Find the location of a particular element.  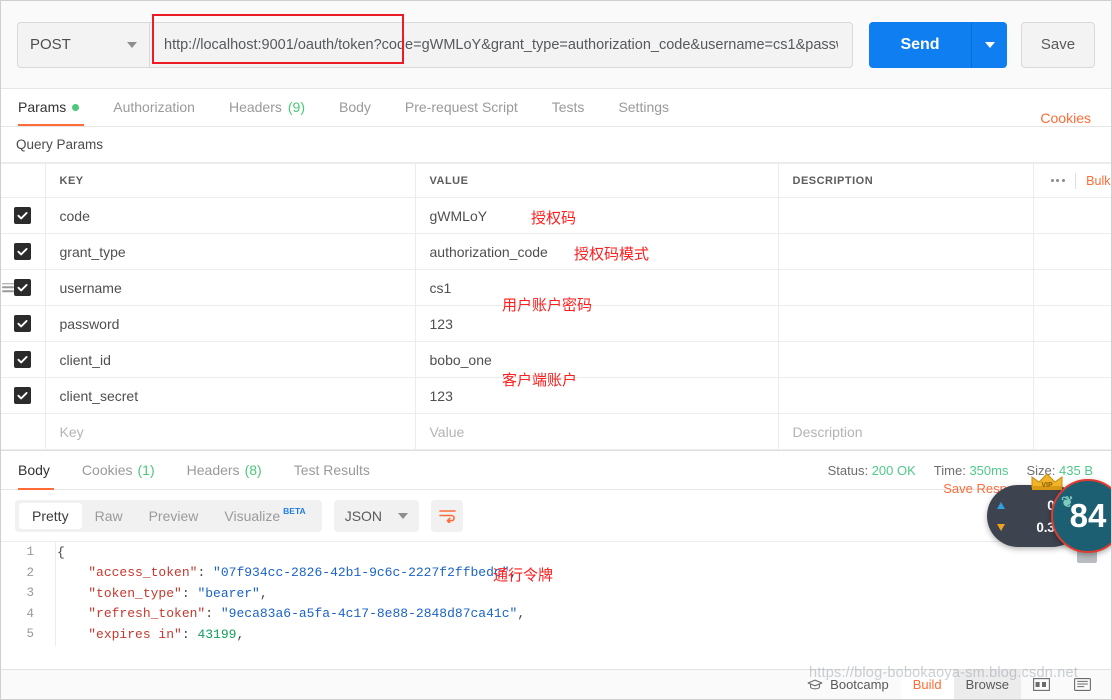

response-tab-body: Body is located at coordinates (40, 470).